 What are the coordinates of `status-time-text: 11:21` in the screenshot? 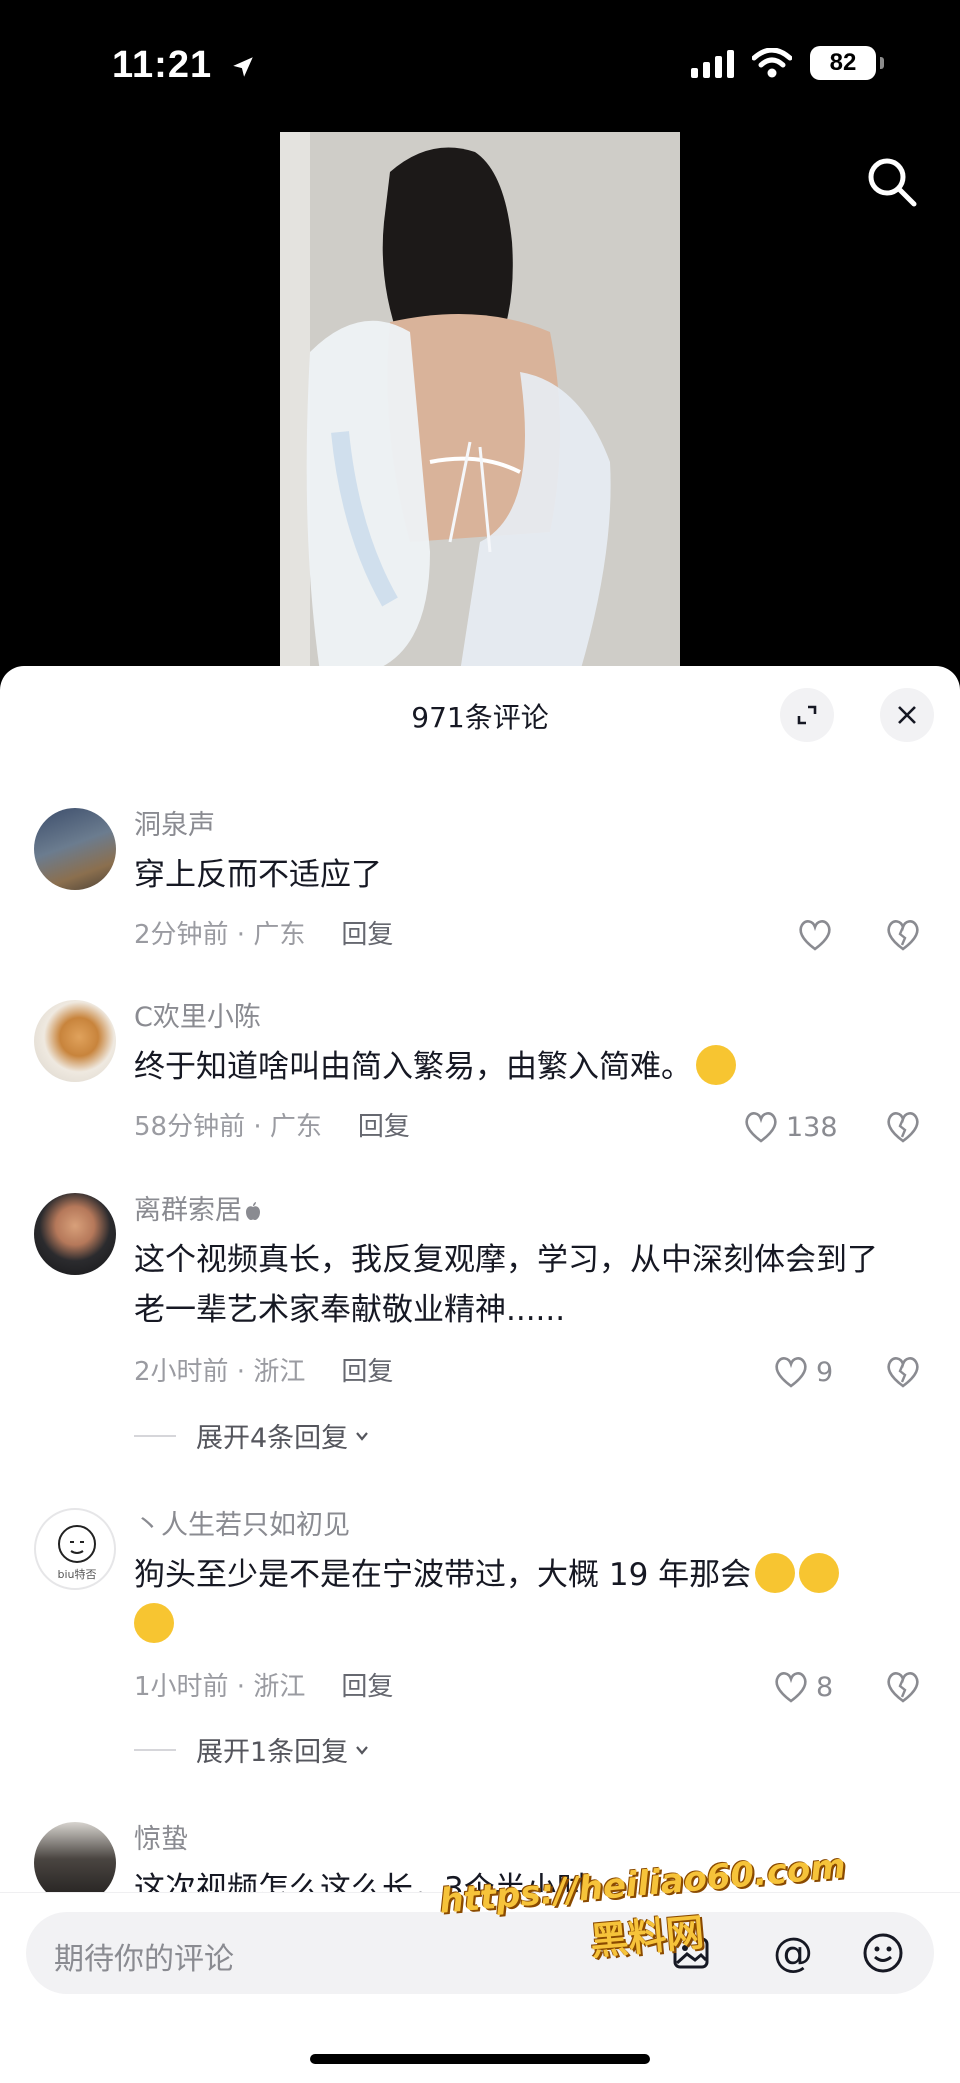 It's located at (162, 65).